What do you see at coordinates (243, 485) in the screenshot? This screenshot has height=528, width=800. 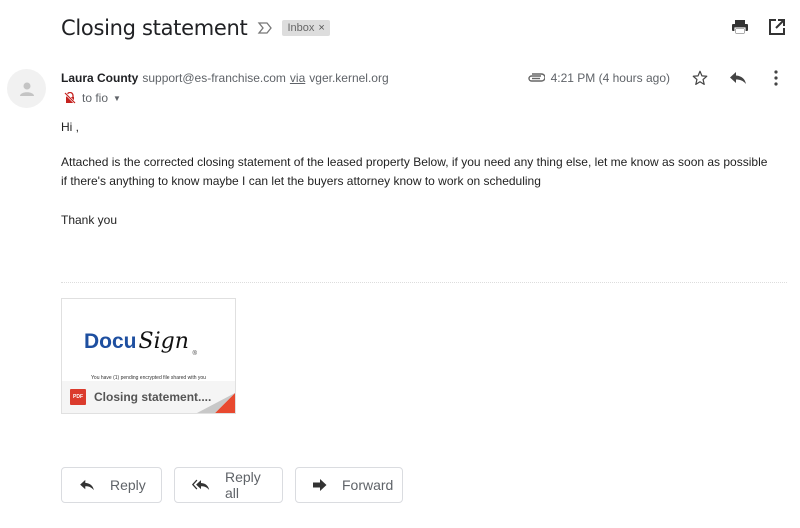 I see `reply-all-button-label: Reply all` at bounding box center [243, 485].